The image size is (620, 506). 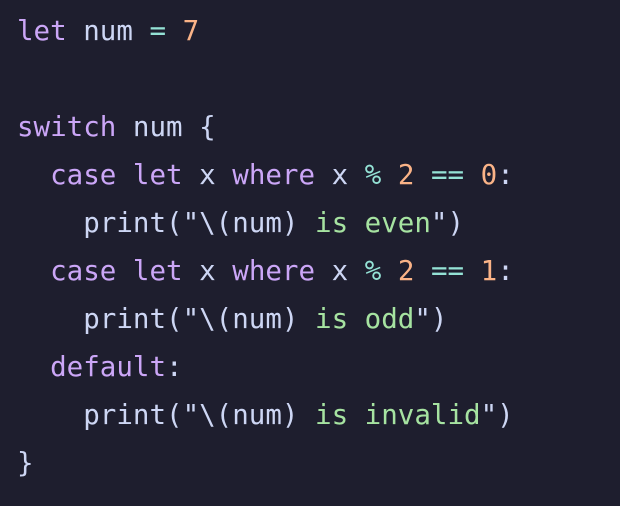 What do you see at coordinates (373, 223) in the screenshot?
I see `code-token-string: is even` at bounding box center [373, 223].